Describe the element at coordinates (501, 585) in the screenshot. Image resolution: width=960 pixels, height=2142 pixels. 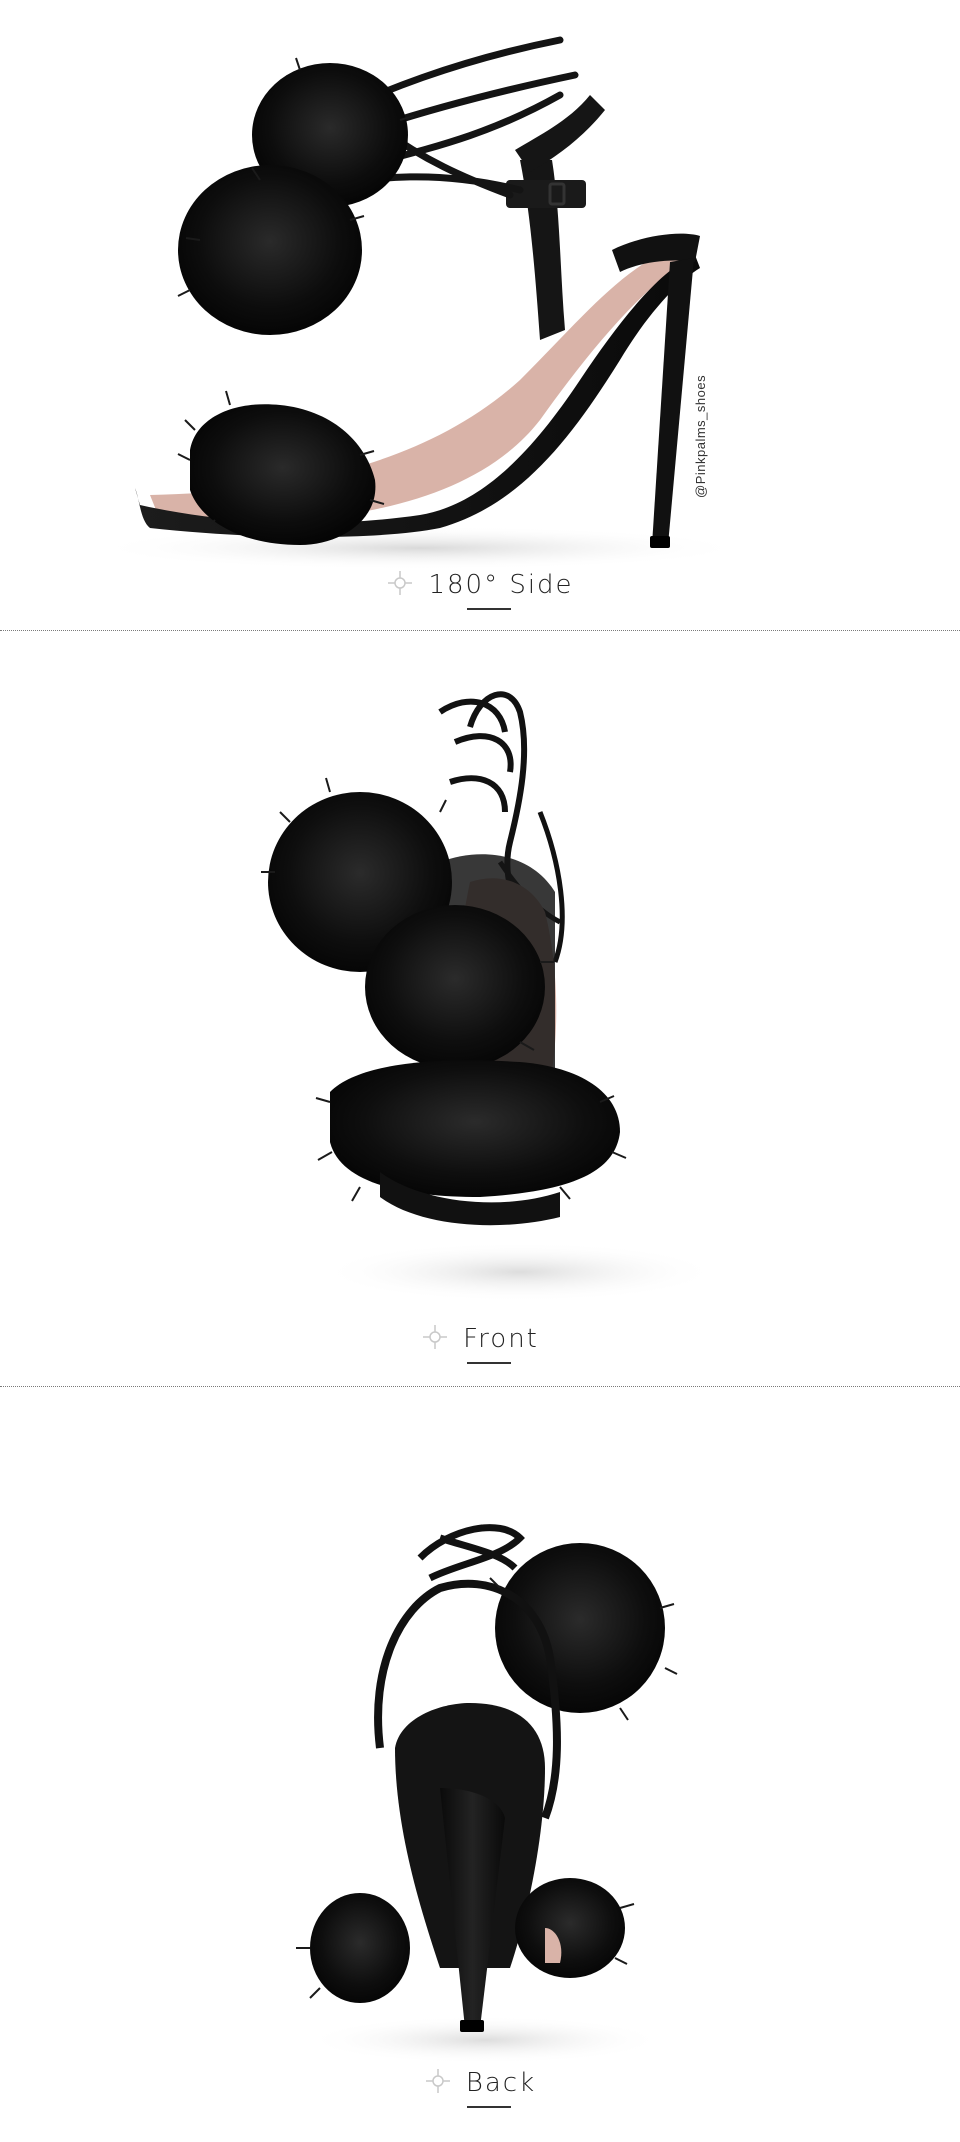
I see `caption-label: 180° Side` at that location.